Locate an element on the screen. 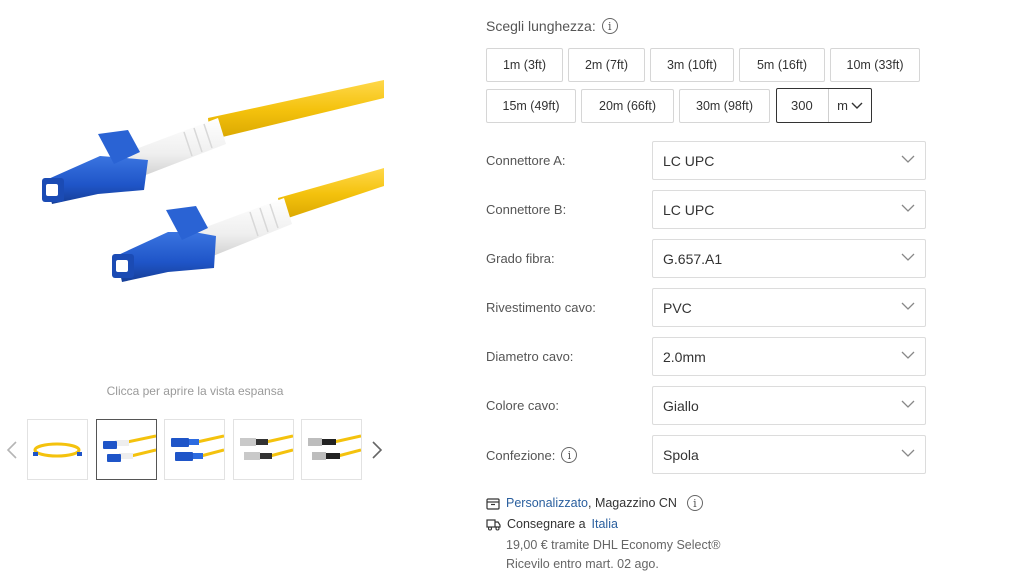  box-icon is located at coordinates (493, 503).